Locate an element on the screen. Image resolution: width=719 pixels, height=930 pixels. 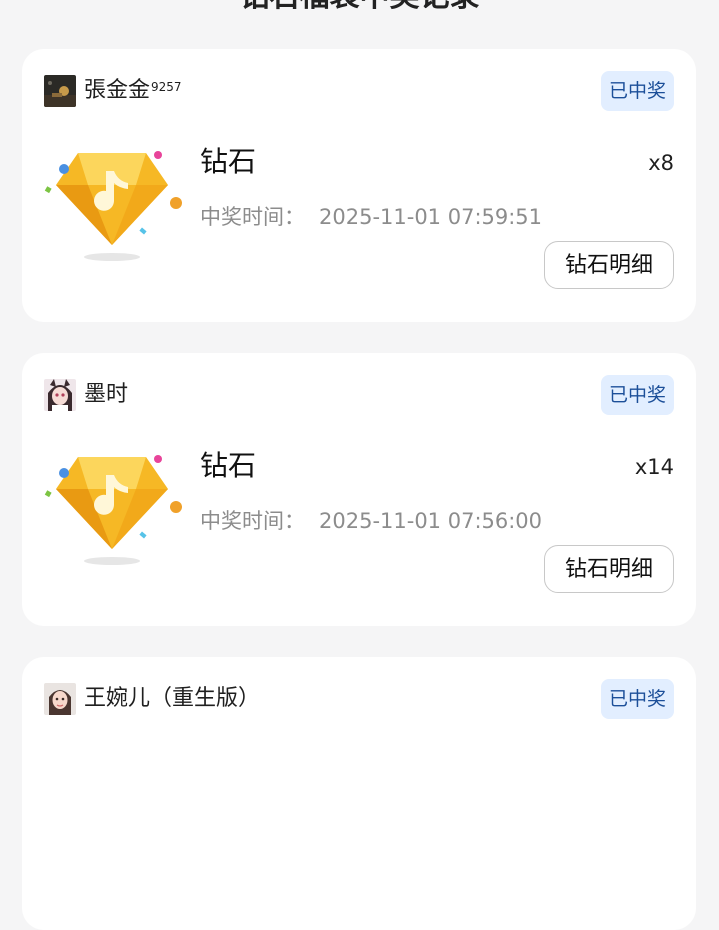
prize-quantity: x8 is located at coordinates (661, 163).